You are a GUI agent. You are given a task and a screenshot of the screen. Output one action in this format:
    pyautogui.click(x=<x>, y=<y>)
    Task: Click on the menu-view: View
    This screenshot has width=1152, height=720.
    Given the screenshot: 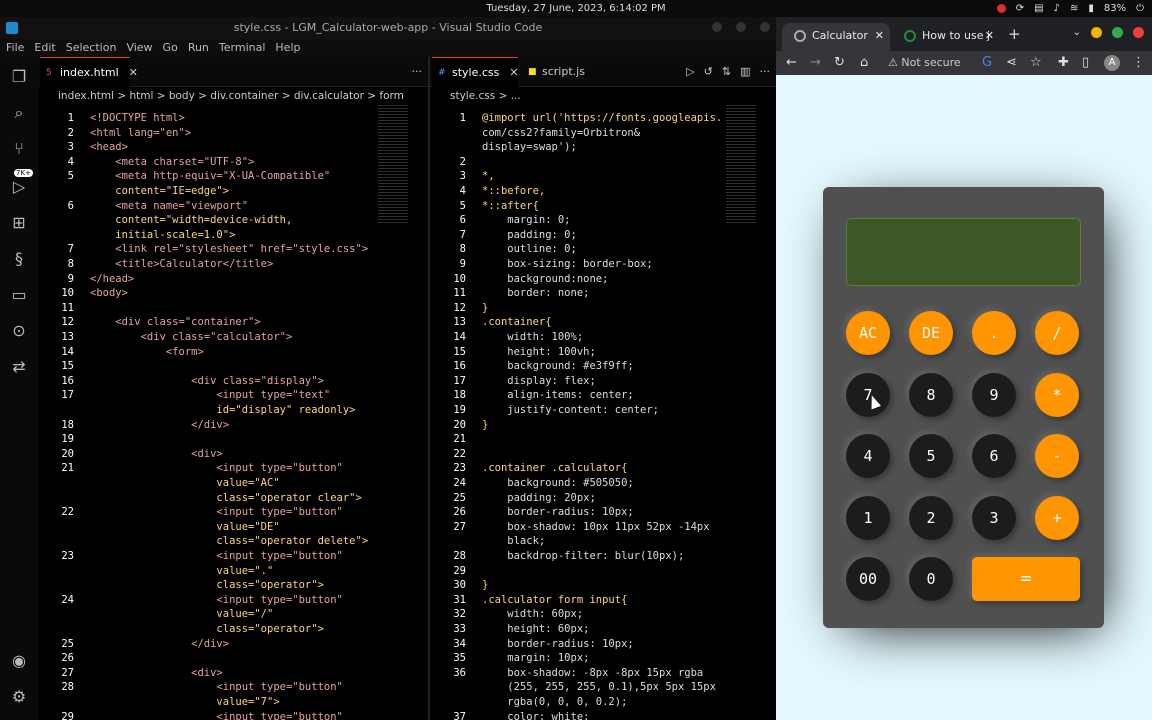 What is the action you would take?
    pyautogui.click(x=139, y=48)
    